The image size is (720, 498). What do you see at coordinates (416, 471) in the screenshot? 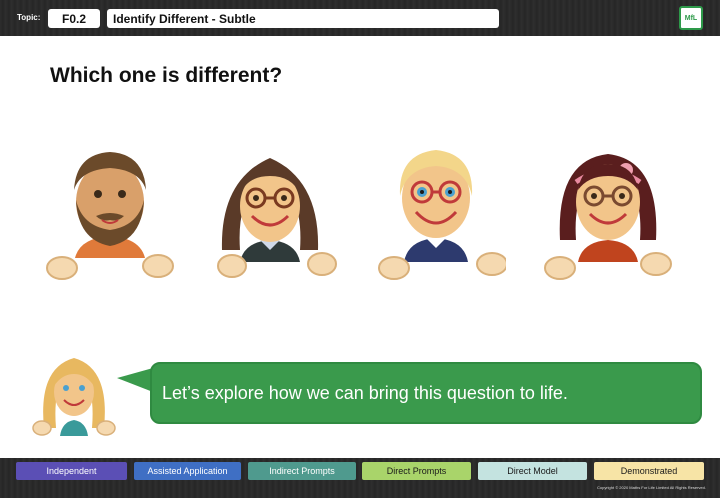
I see `level-direct-prompts-button: Direct Prompts` at bounding box center [416, 471].